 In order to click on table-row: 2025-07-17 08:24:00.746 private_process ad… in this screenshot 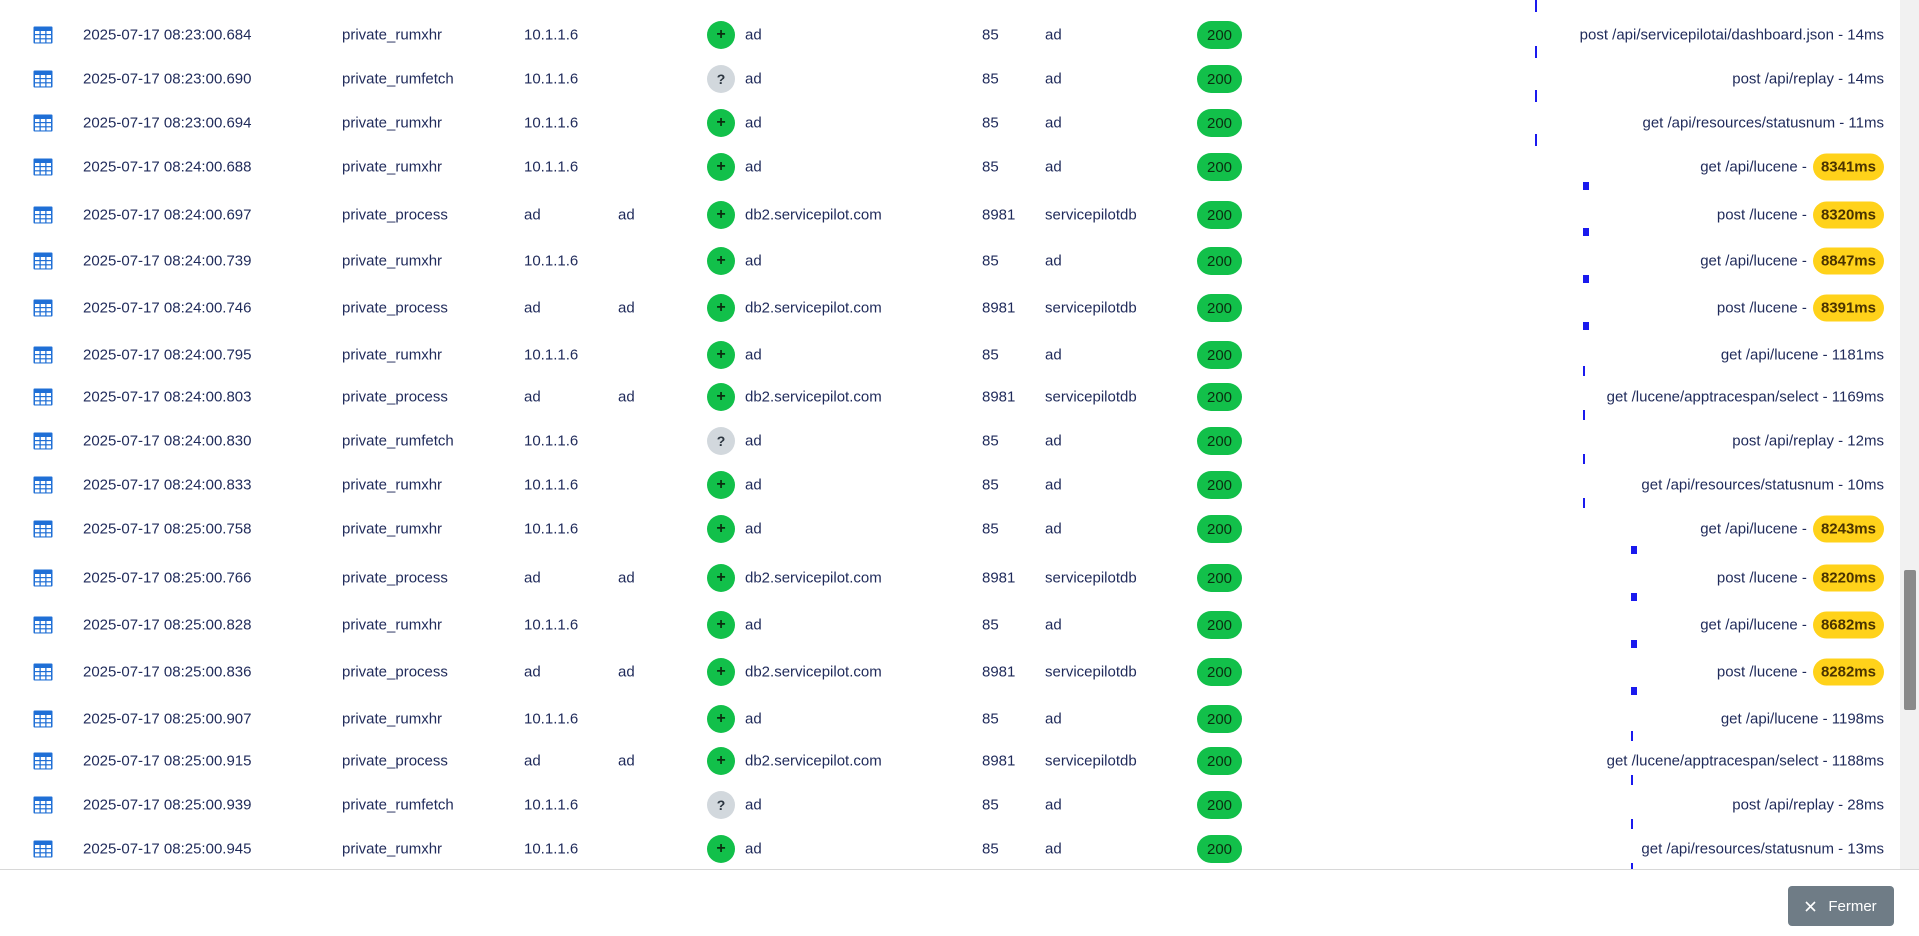, I will do `click(950, 308)`.